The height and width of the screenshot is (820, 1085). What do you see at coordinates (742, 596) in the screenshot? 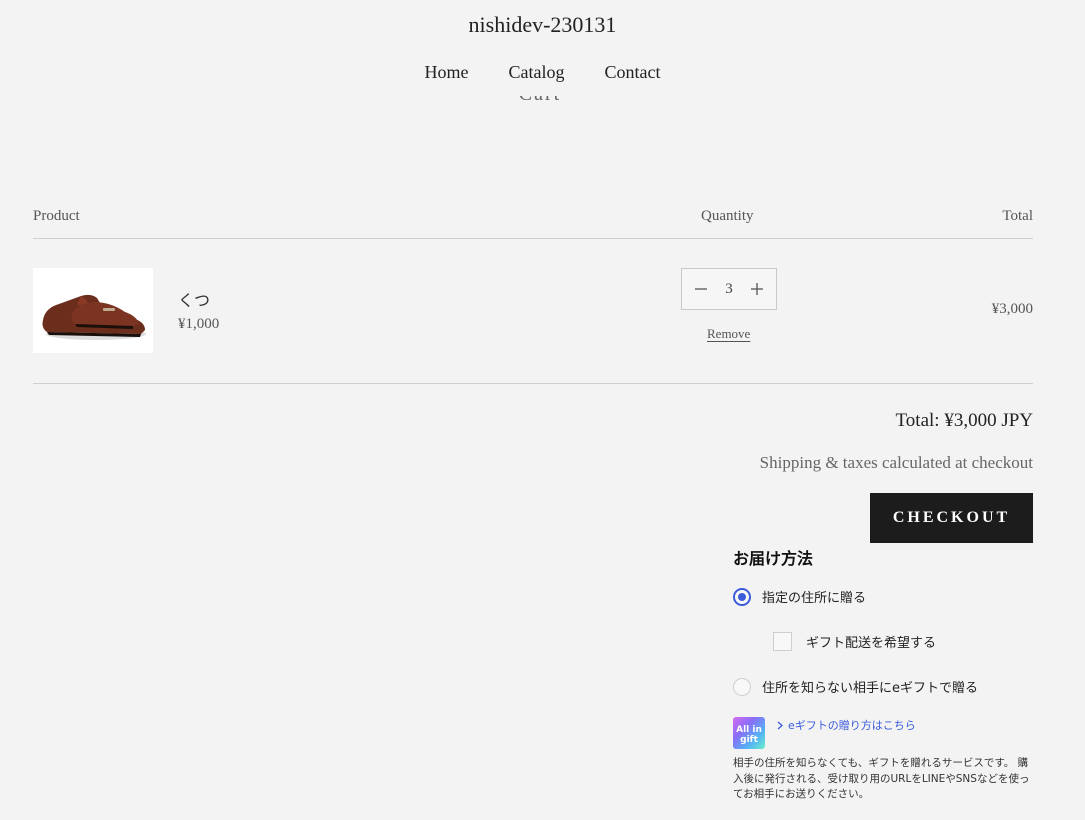
I see `radio-send-to-address` at bounding box center [742, 596].